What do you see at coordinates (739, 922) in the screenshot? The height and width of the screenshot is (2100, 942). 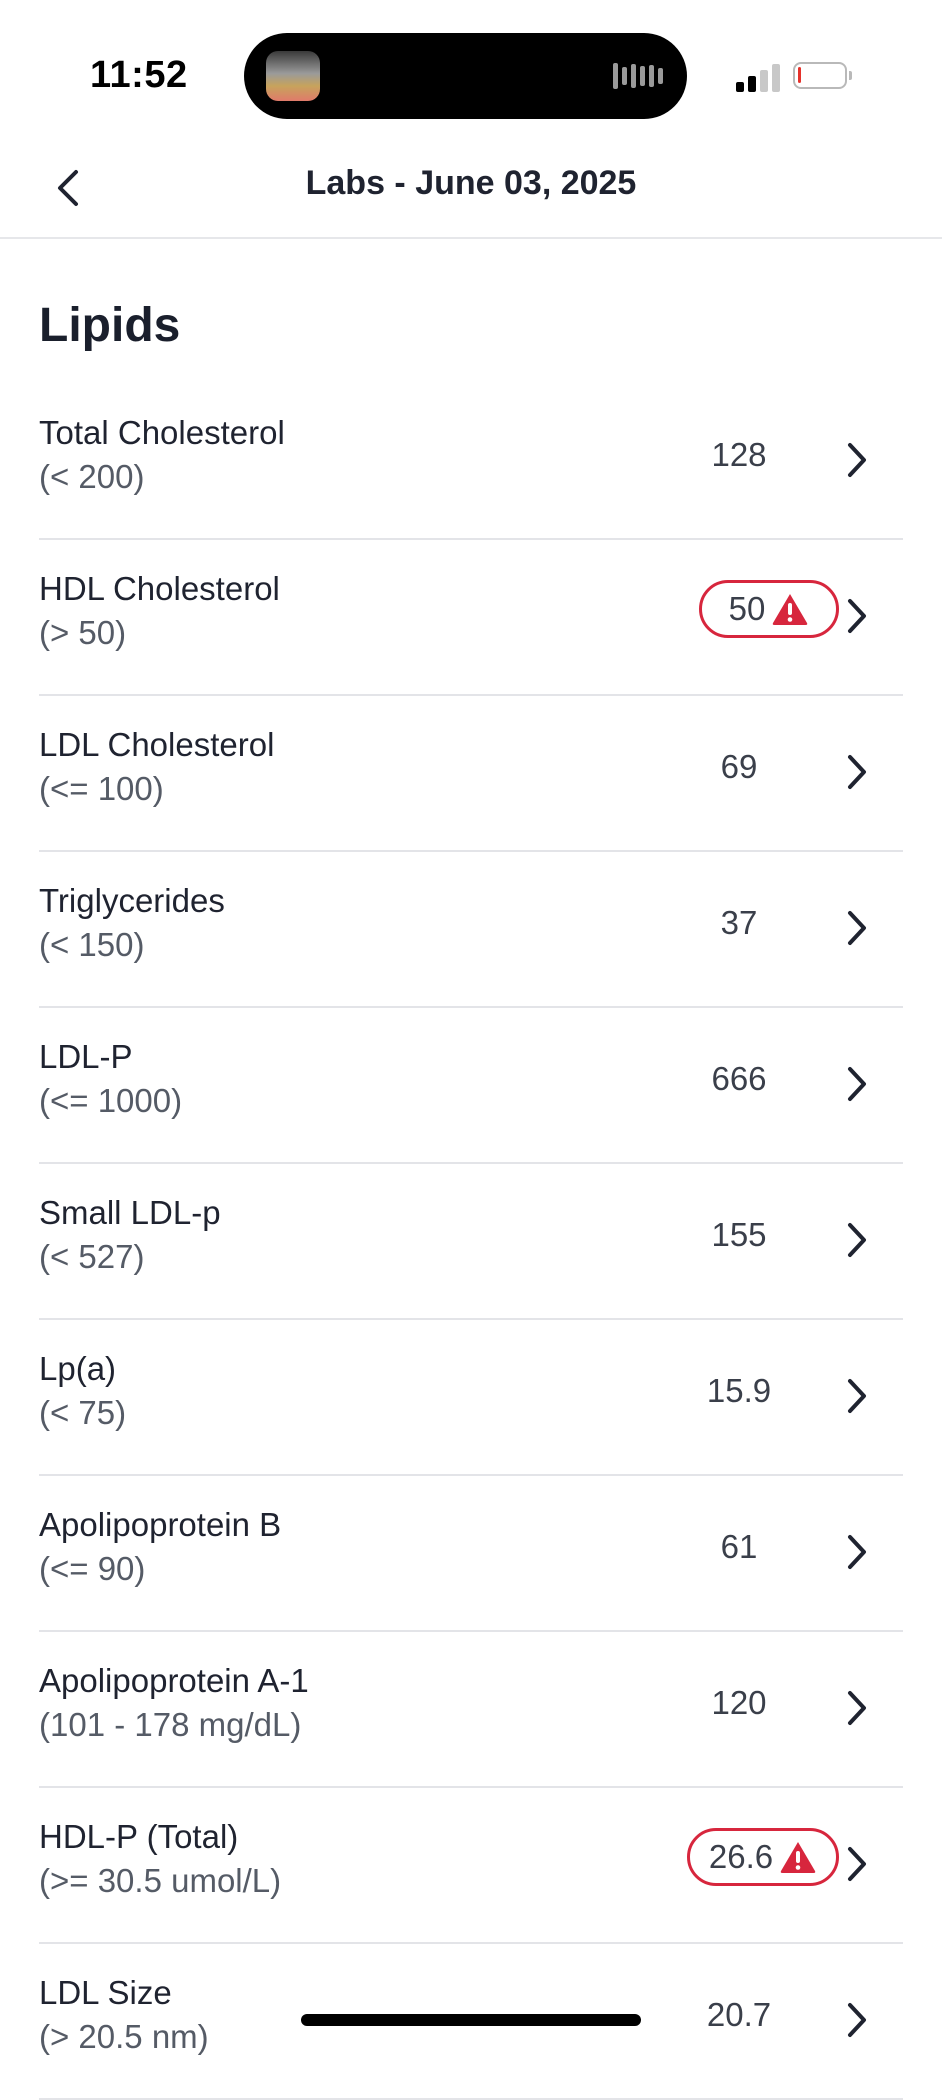 I see `result-value: 37` at bounding box center [739, 922].